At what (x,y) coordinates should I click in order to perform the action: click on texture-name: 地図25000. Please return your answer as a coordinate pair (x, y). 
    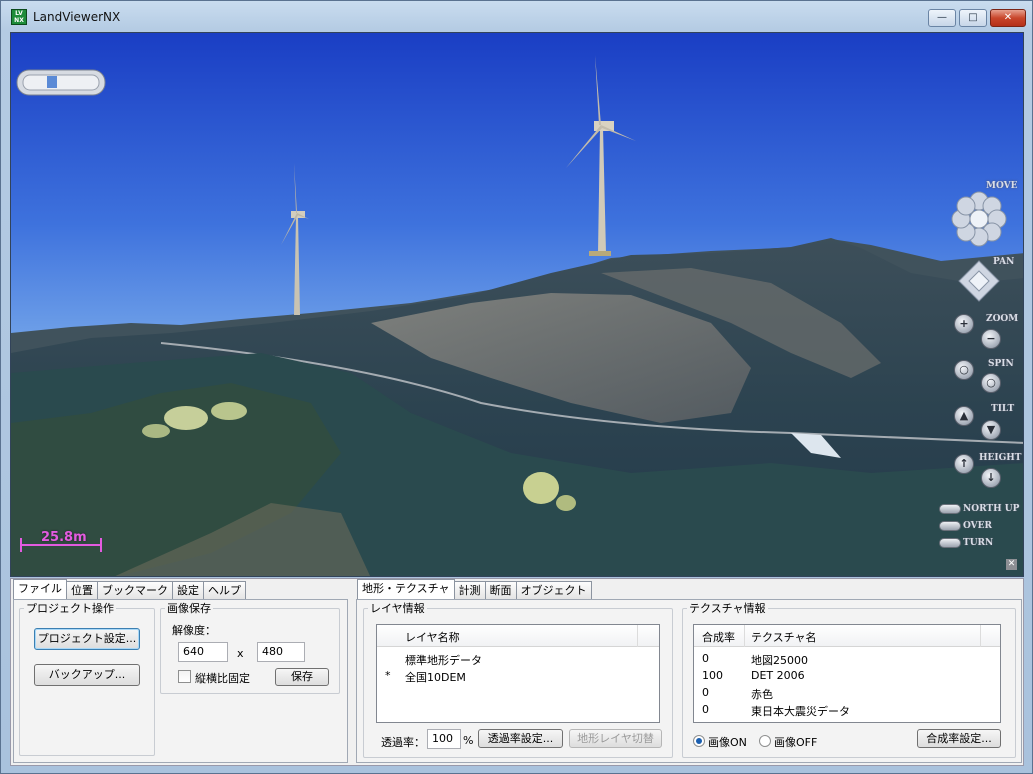
    Looking at the image, I should click on (779, 660).